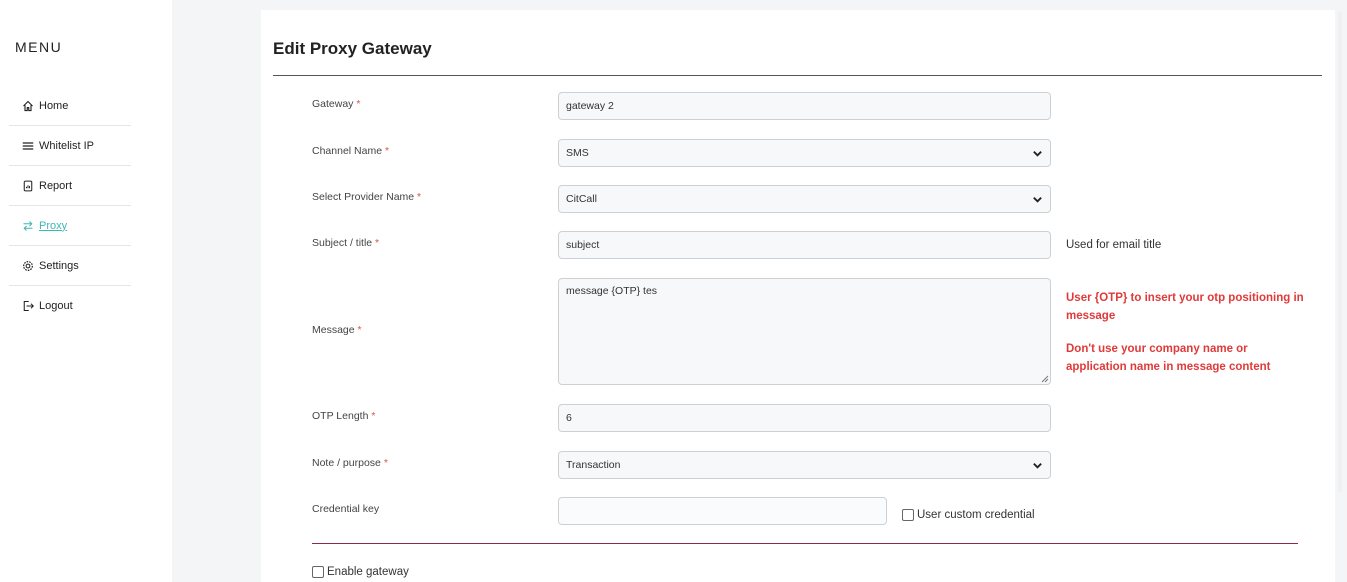 This screenshot has height=582, width=1347. What do you see at coordinates (70, 226) in the screenshot?
I see `sidebar-item-proxy: Proxy` at bounding box center [70, 226].